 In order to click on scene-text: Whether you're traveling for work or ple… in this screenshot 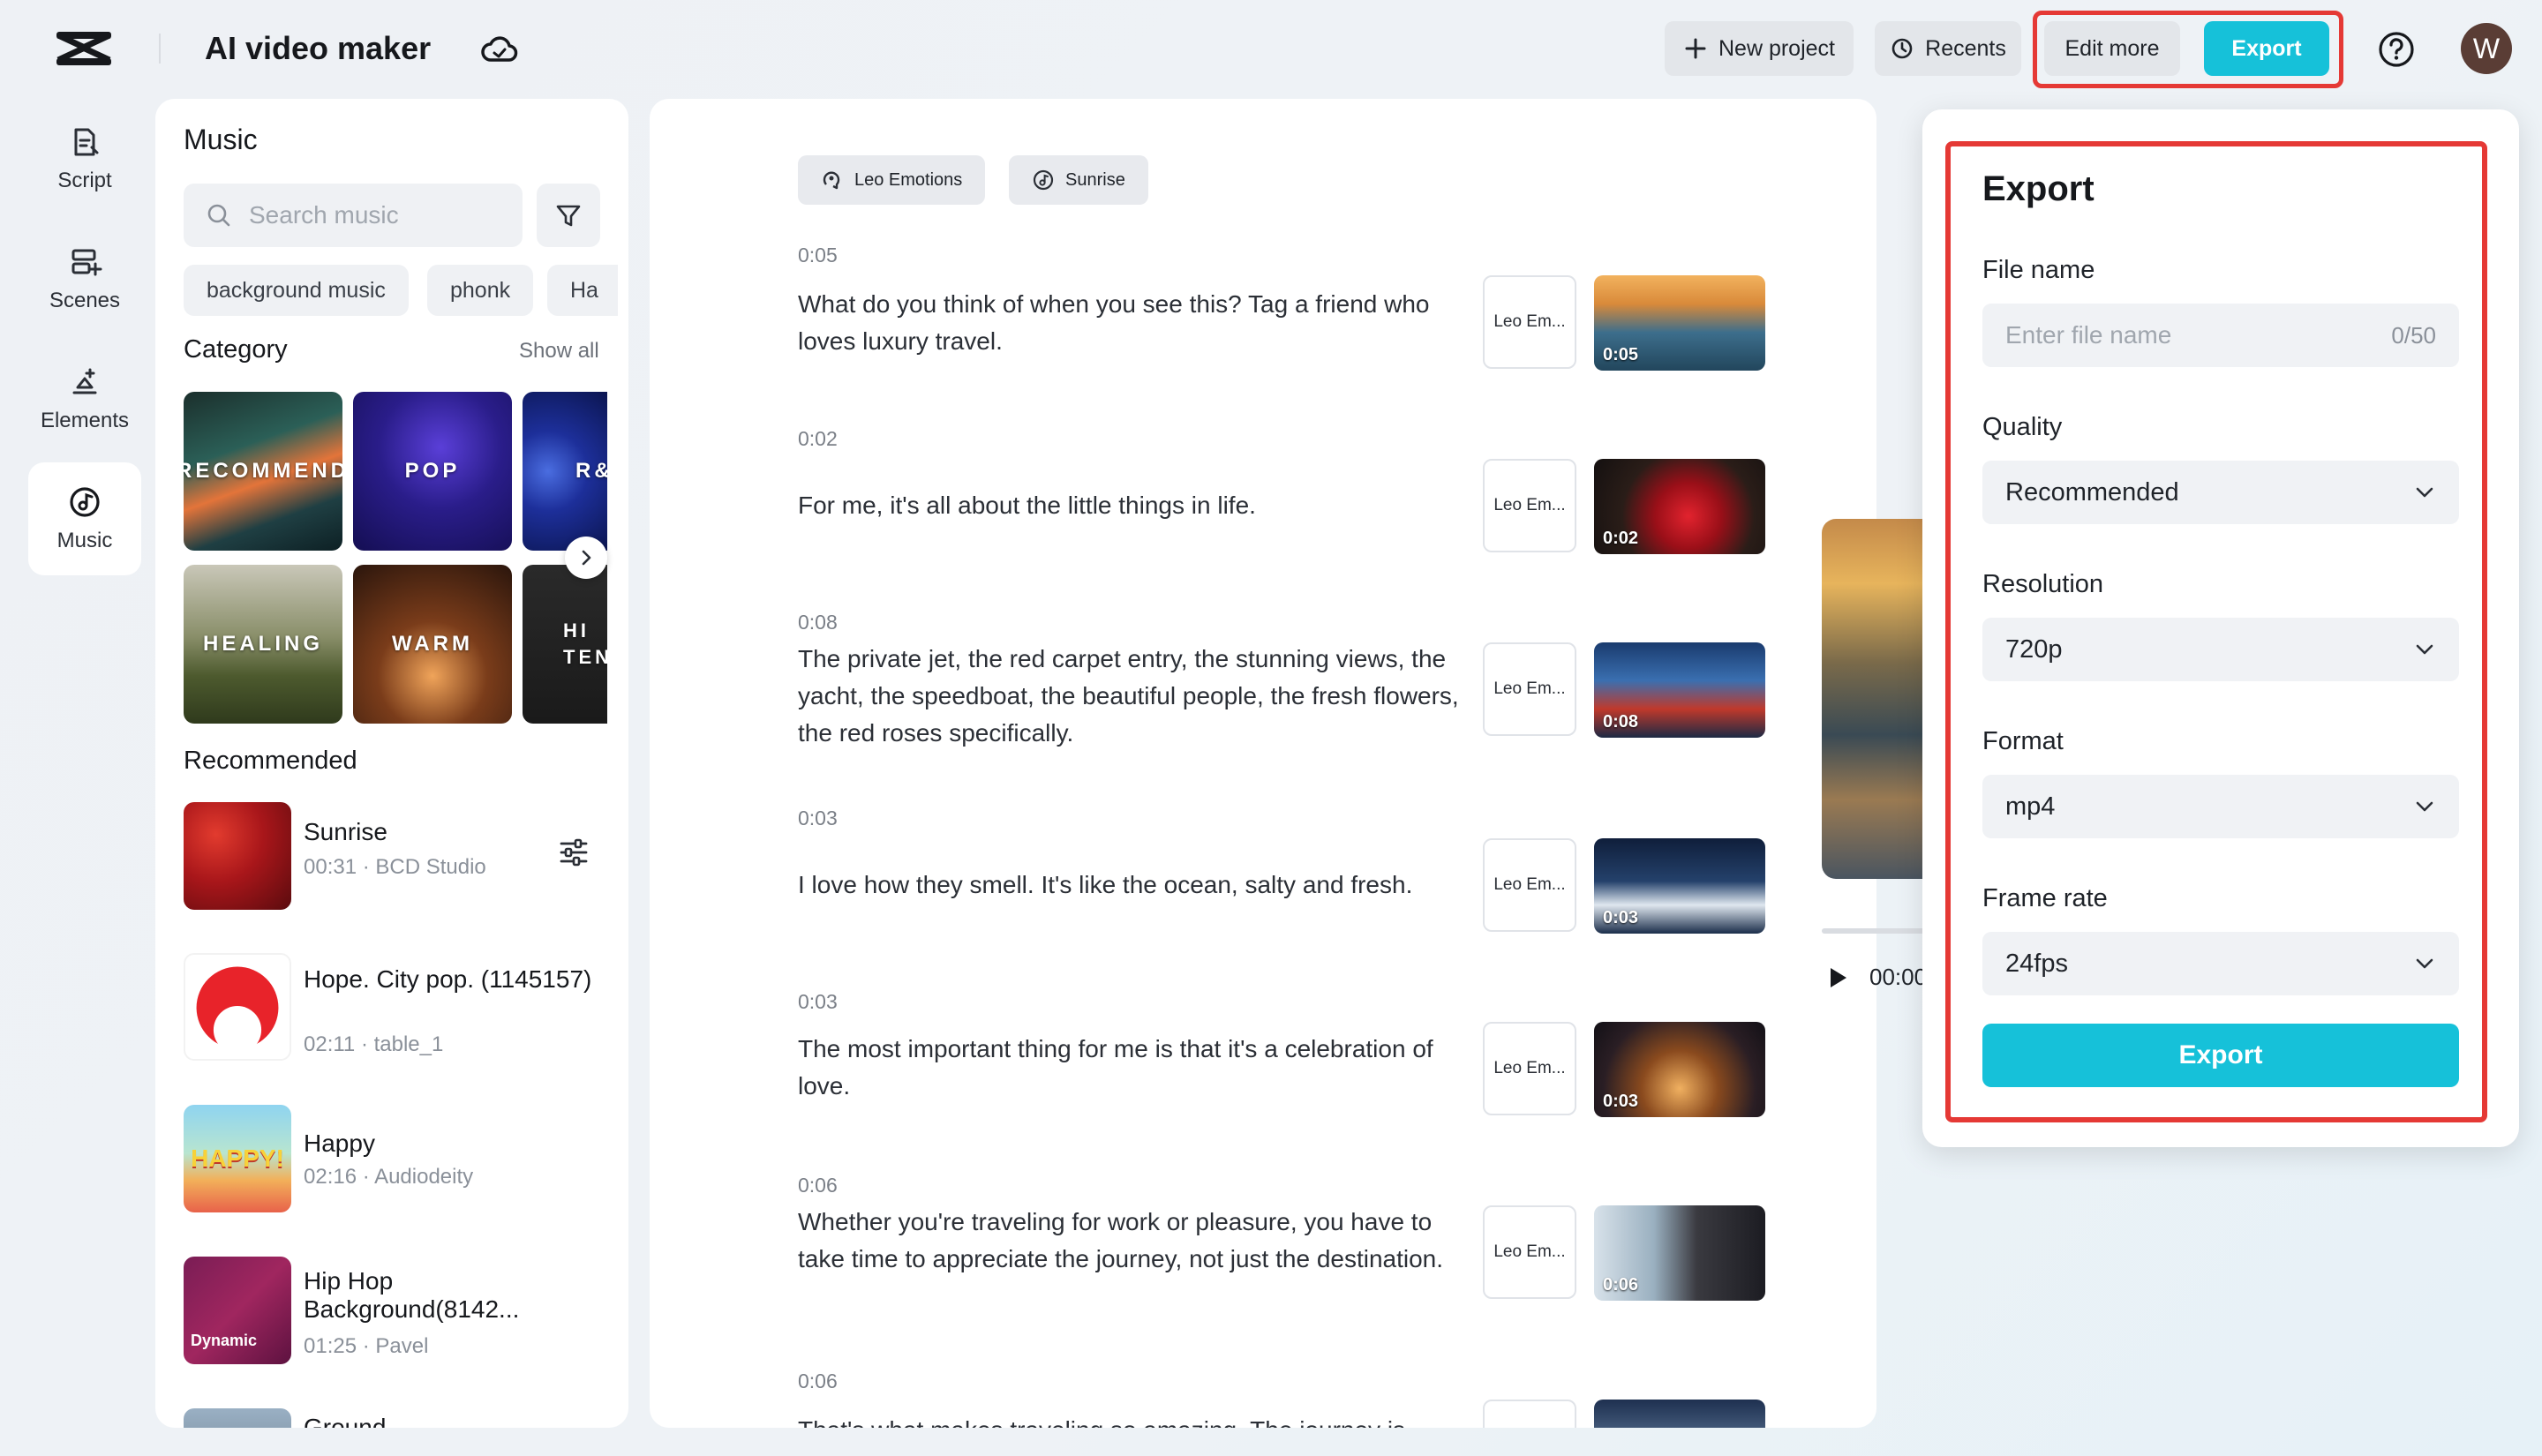, I will do `click(1133, 1241)`.